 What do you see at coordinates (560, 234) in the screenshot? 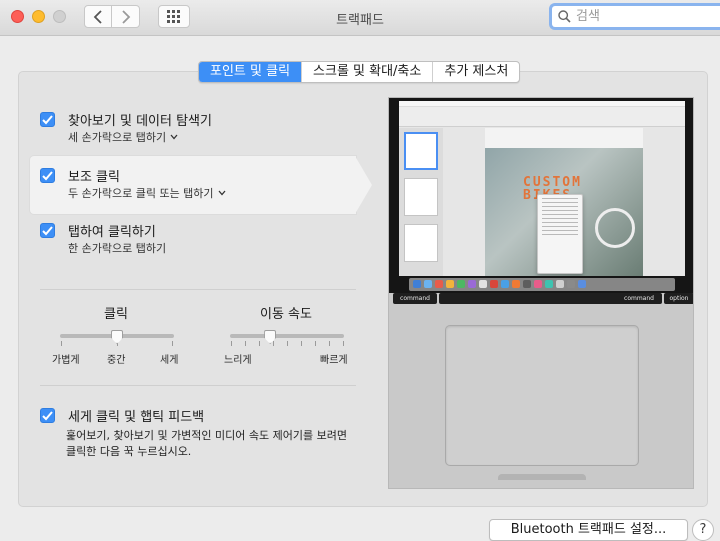
I see `preview-context-menu` at bounding box center [560, 234].